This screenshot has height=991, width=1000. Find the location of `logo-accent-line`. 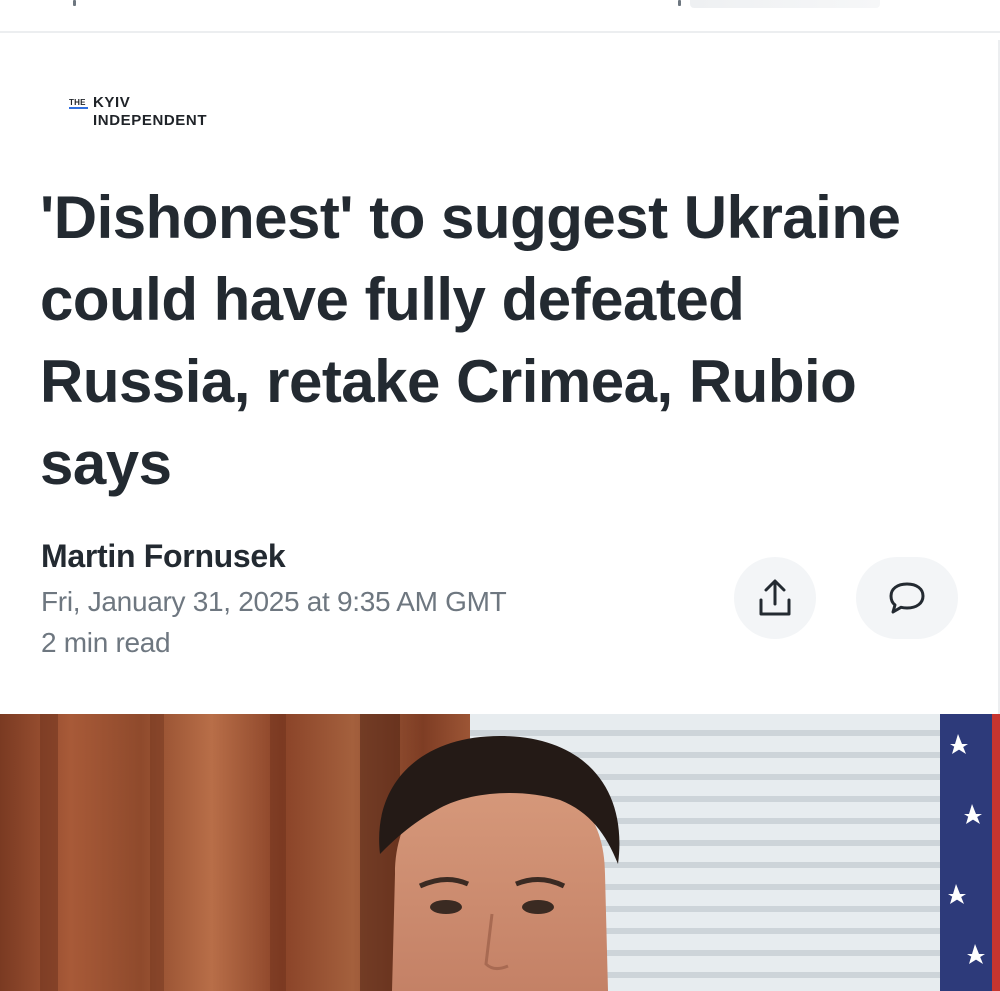

logo-accent-line is located at coordinates (78, 108).